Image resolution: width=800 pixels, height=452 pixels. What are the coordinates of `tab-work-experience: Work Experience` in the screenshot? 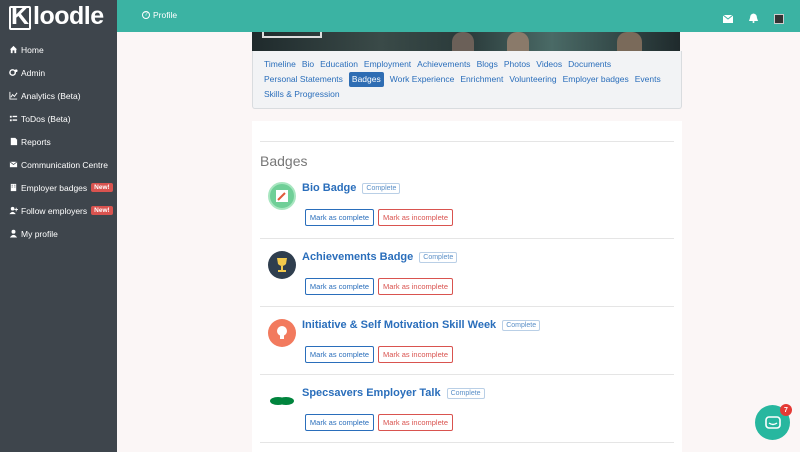 It's located at (422, 79).